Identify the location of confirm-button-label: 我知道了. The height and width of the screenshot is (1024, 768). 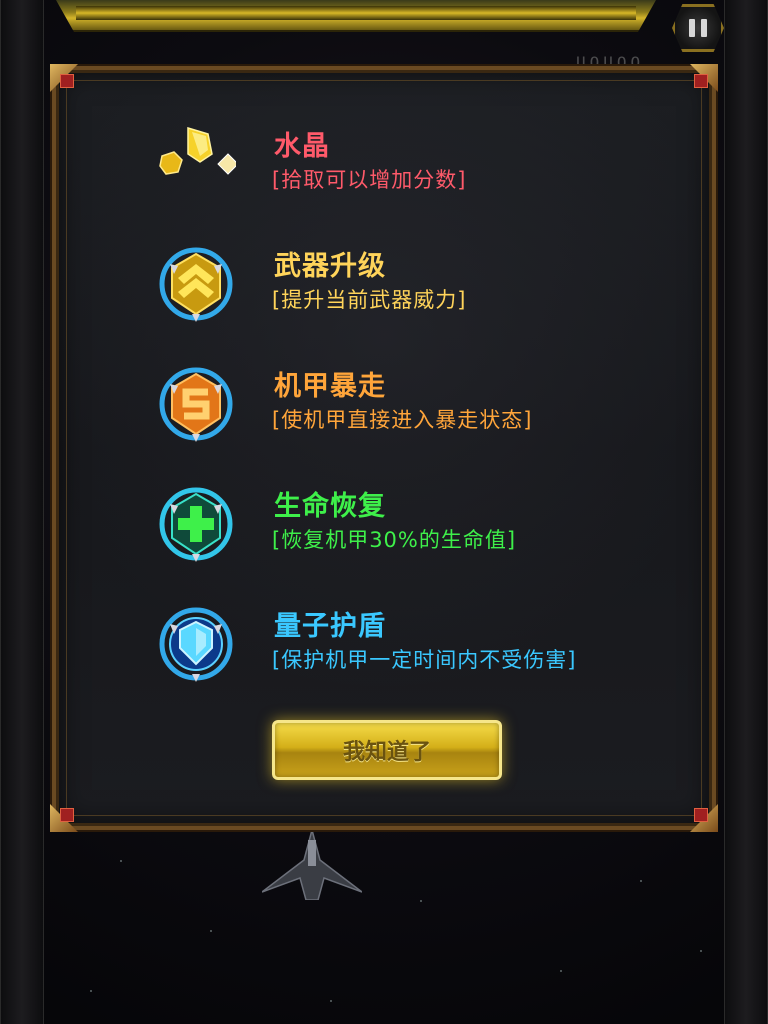
(386, 752).